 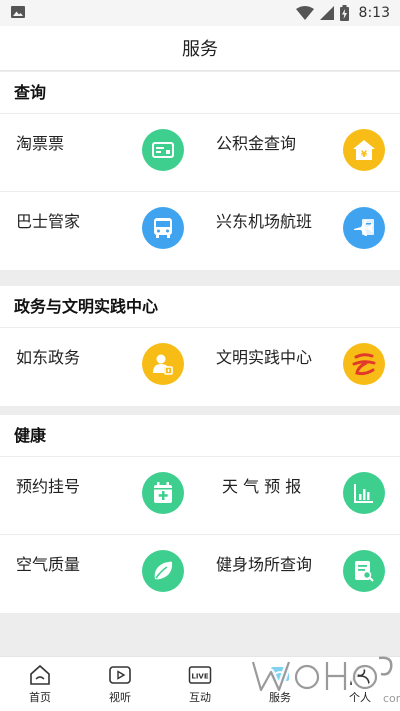 I want to click on nav-label: 互动, so click(x=200, y=697).